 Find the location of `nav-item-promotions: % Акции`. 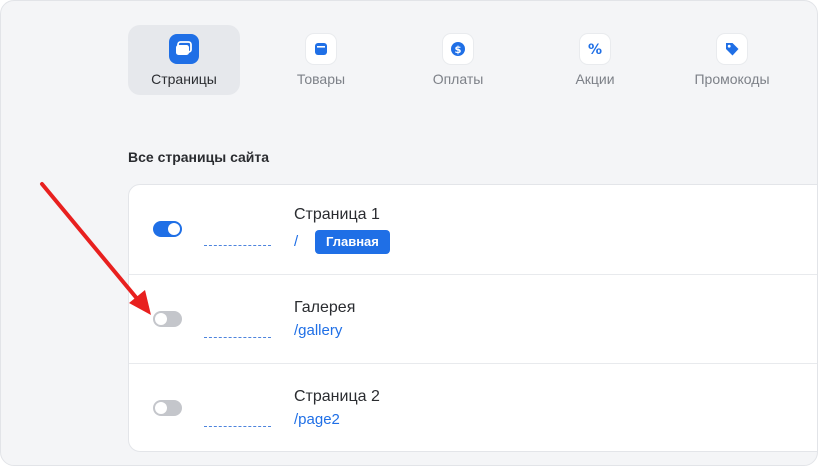

nav-item-promotions: % Акции is located at coordinates (595, 60).